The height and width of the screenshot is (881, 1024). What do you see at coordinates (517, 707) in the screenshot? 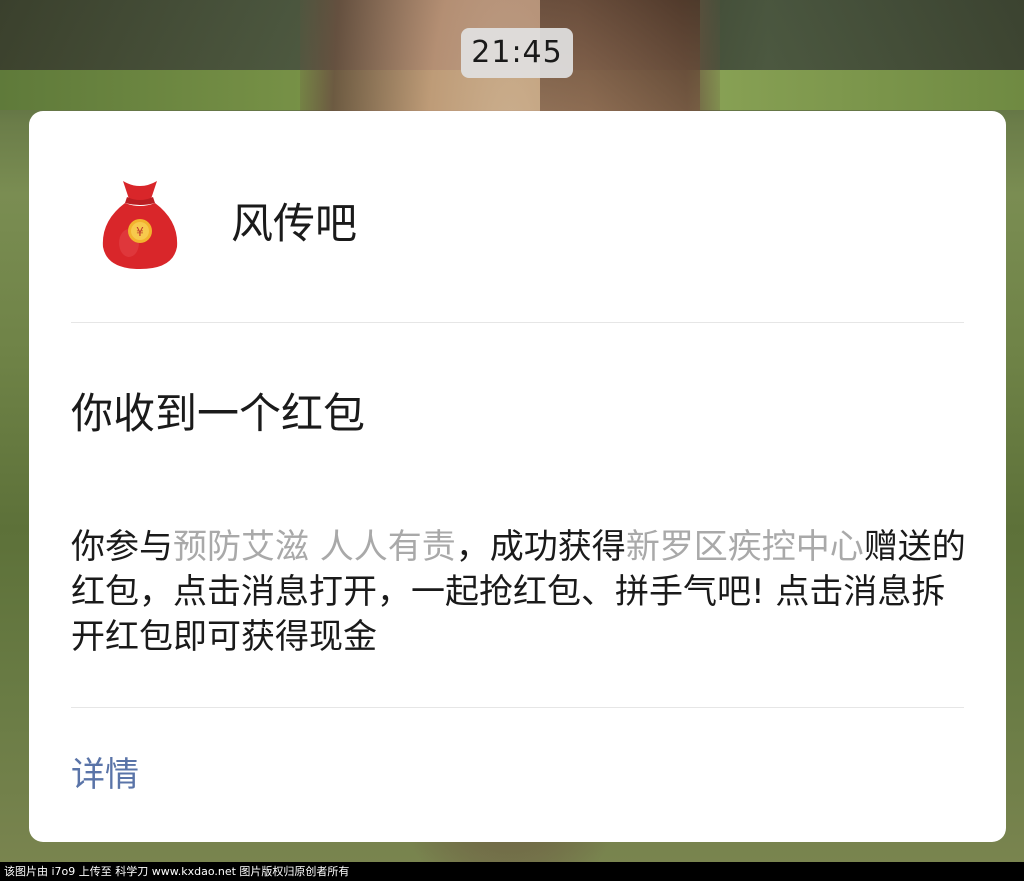
I see `footer-divider` at bounding box center [517, 707].